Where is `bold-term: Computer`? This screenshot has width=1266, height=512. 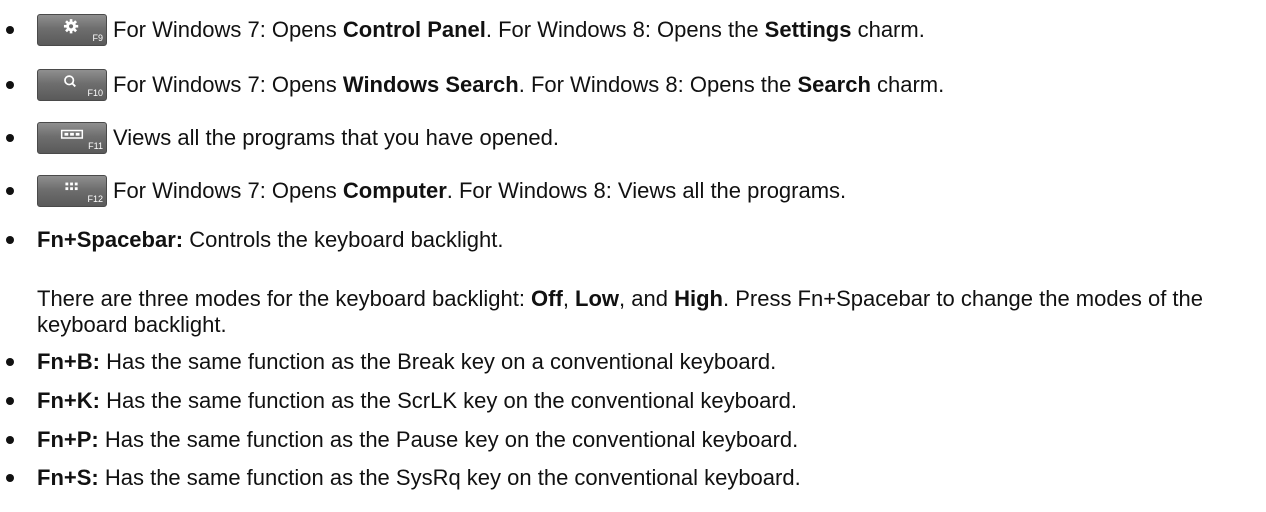 bold-term: Computer is located at coordinates (394, 190).